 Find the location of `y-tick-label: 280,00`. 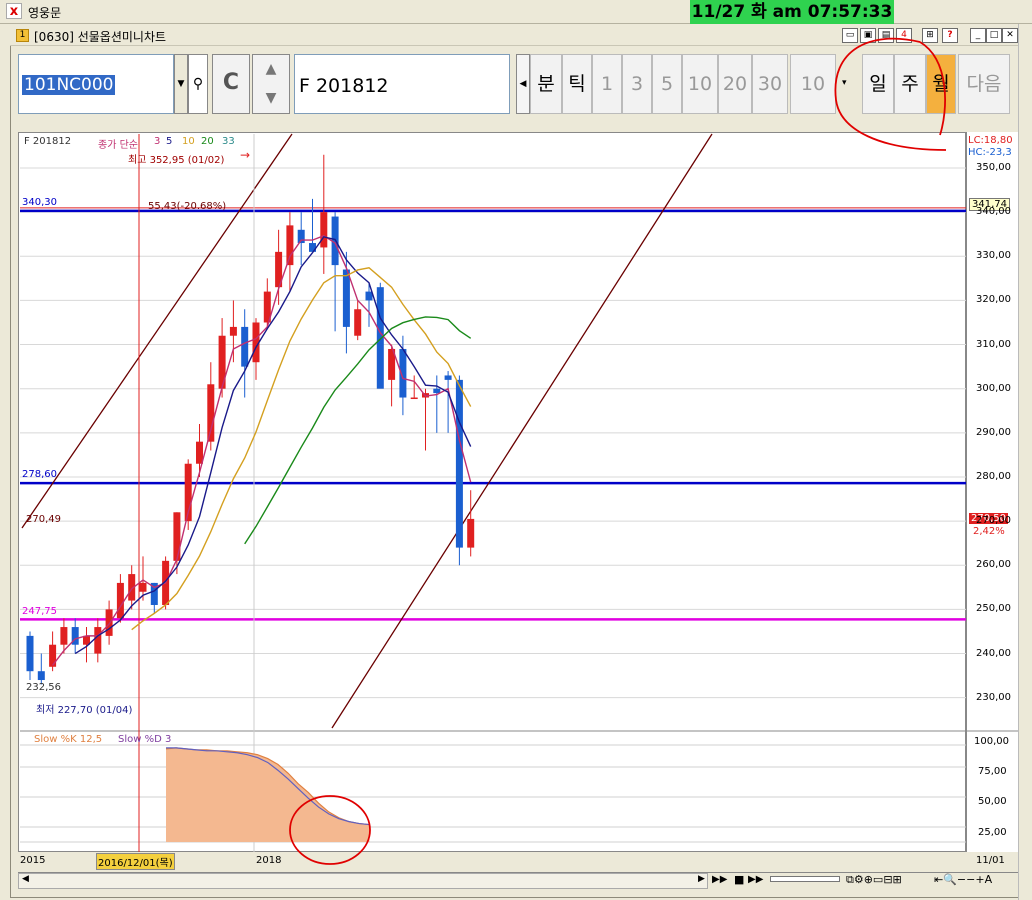

y-tick-label: 280,00 is located at coordinates (993, 476).